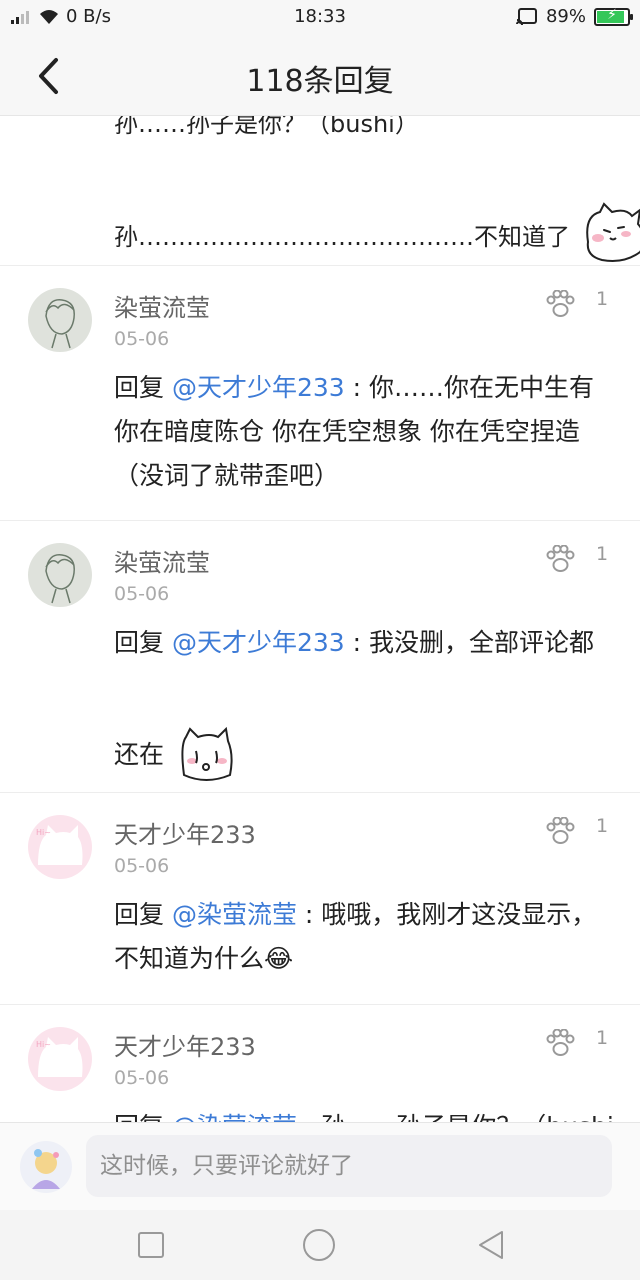  I want to click on cast-icon, so click(526, 16).